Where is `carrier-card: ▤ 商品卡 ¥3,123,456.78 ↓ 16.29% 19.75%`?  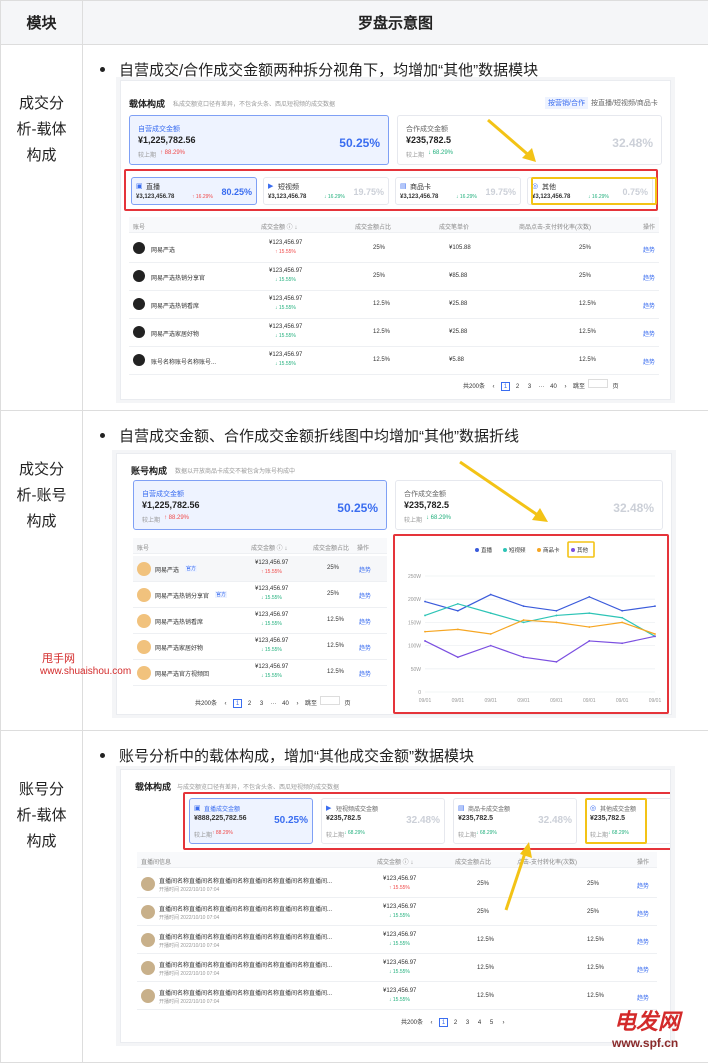
carrier-card: ▤ 商品卡 ¥3,123,456.78 ↓ 16.29% 19.75% is located at coordinates (458, 191).